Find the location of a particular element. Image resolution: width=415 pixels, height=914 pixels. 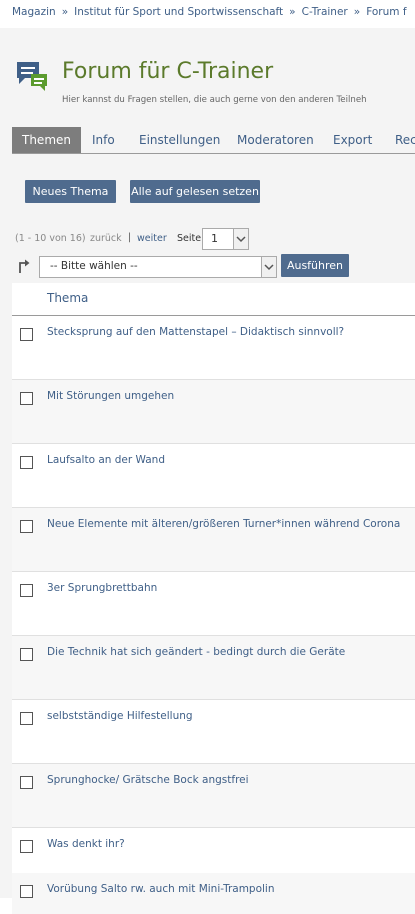

table-header: Thema is located at coordinates (213, 299).